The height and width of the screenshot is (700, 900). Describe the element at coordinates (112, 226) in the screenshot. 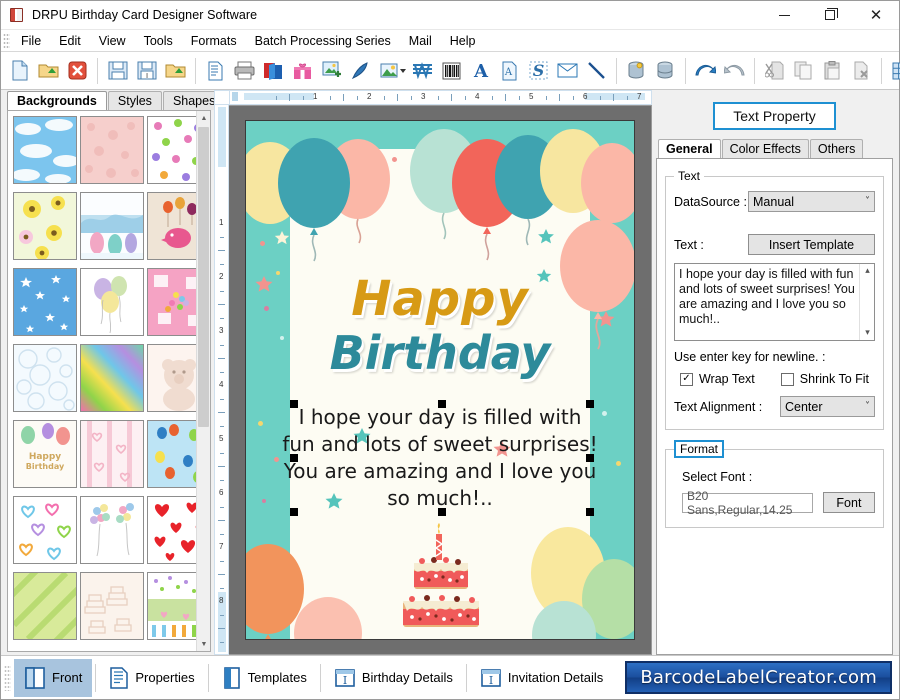

I see `thumbnail-winter-snow-scene` at that location.